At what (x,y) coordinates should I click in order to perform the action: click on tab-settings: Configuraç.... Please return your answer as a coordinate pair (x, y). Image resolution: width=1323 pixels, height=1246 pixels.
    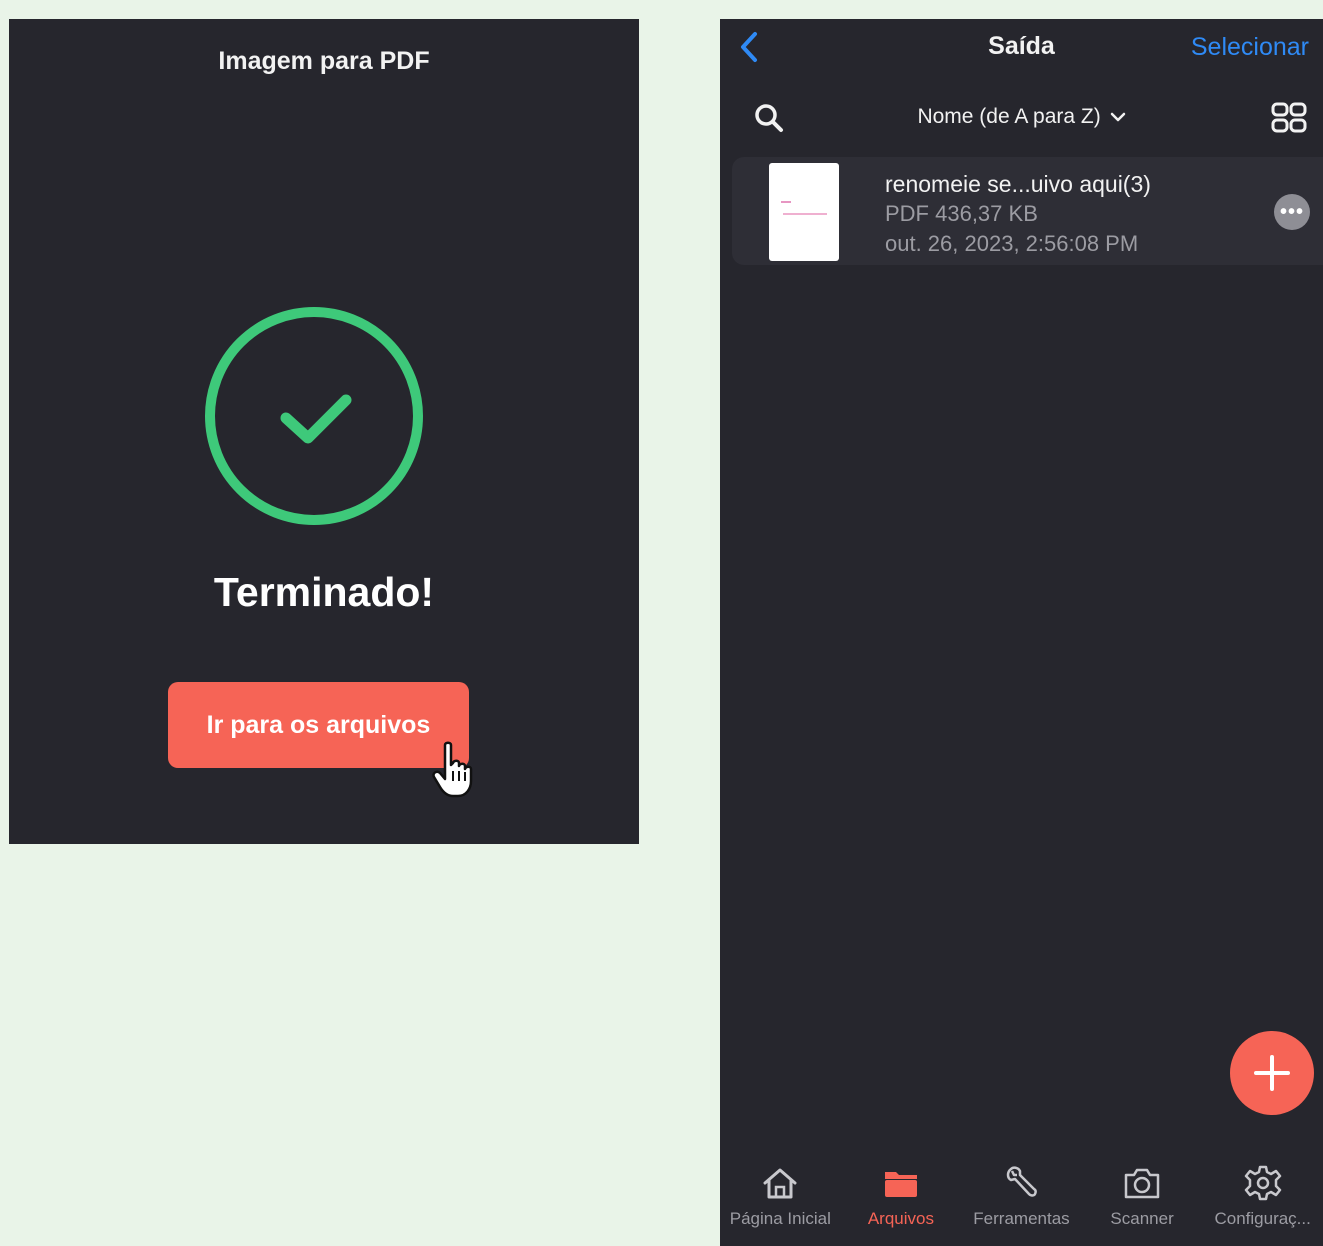
    Looking at the image, I should click on (1262, 1198).